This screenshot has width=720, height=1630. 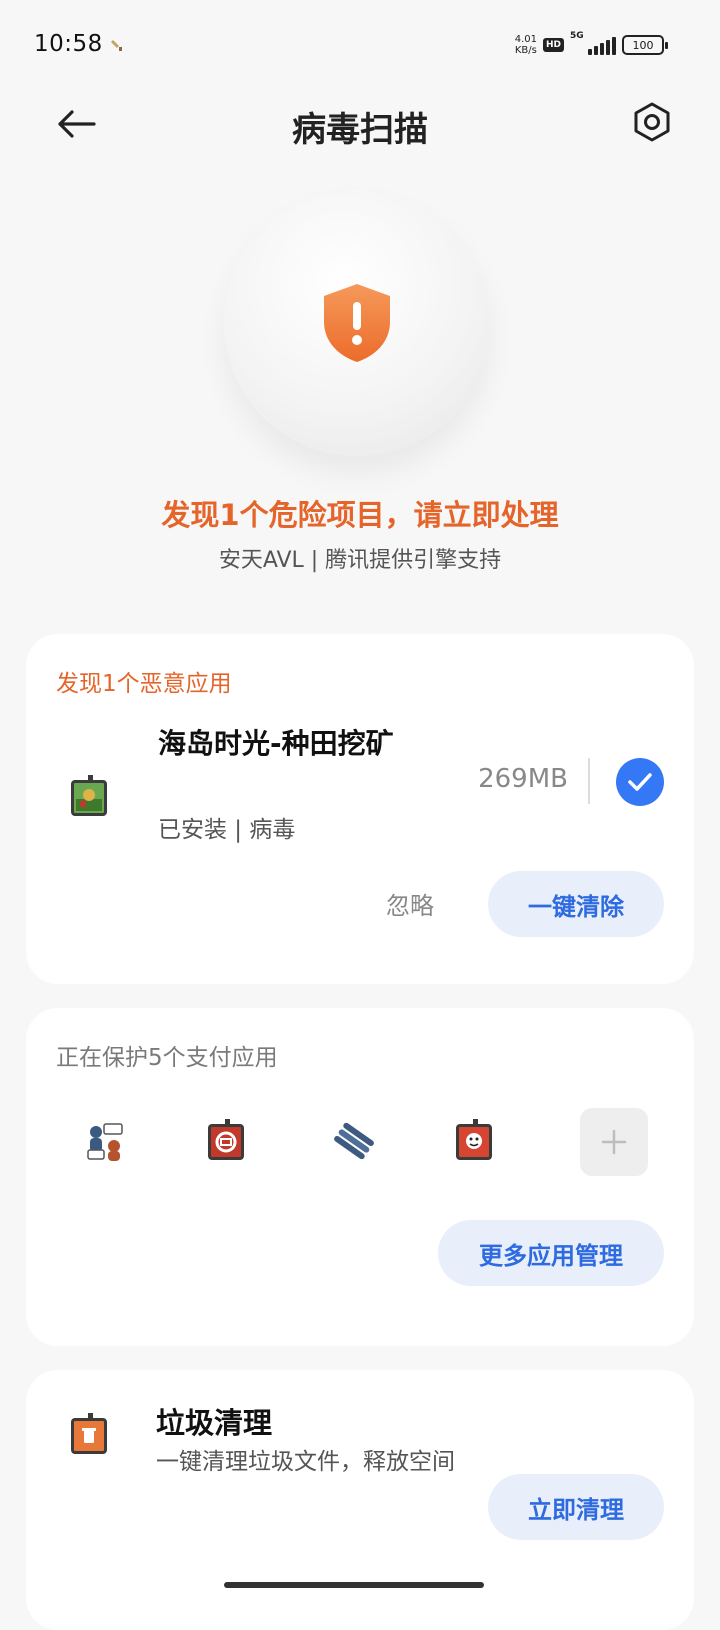 I want to click on warning-title: 发现1个危险项目，请立即处理, so click(x=360, y=515).